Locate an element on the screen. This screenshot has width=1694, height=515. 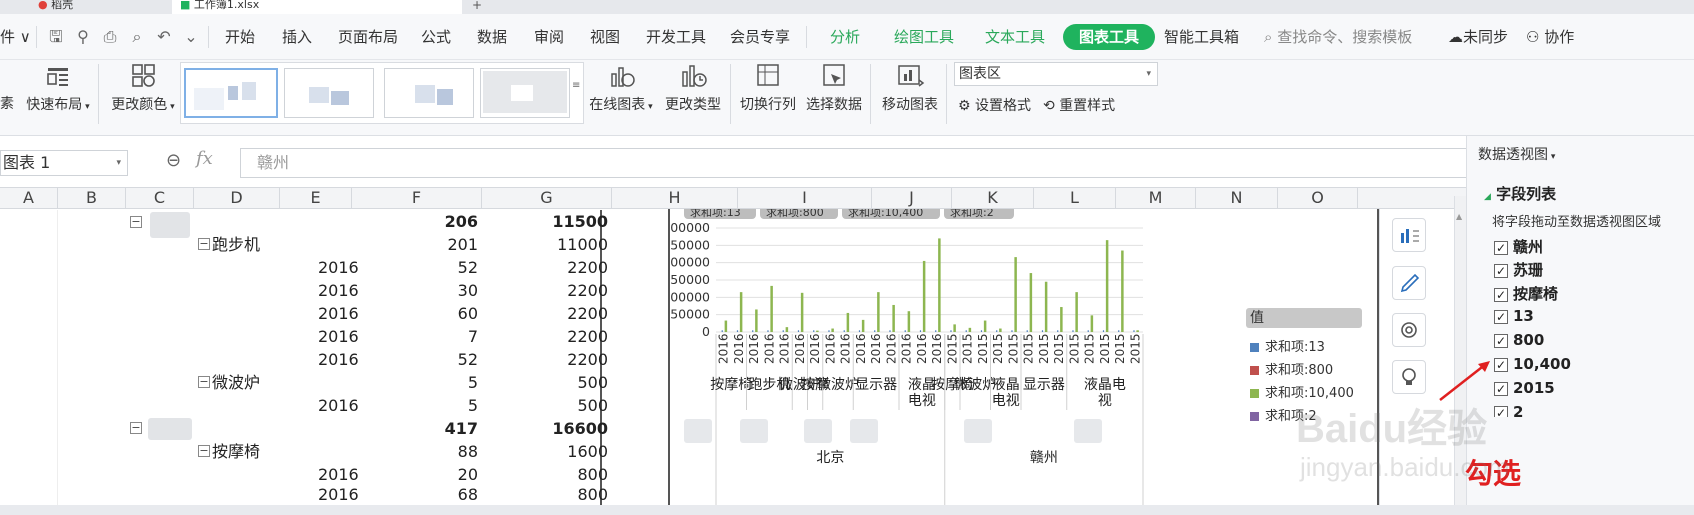
field-list-header: ◢ 字段列表 is located at coordinates (1520, 193).